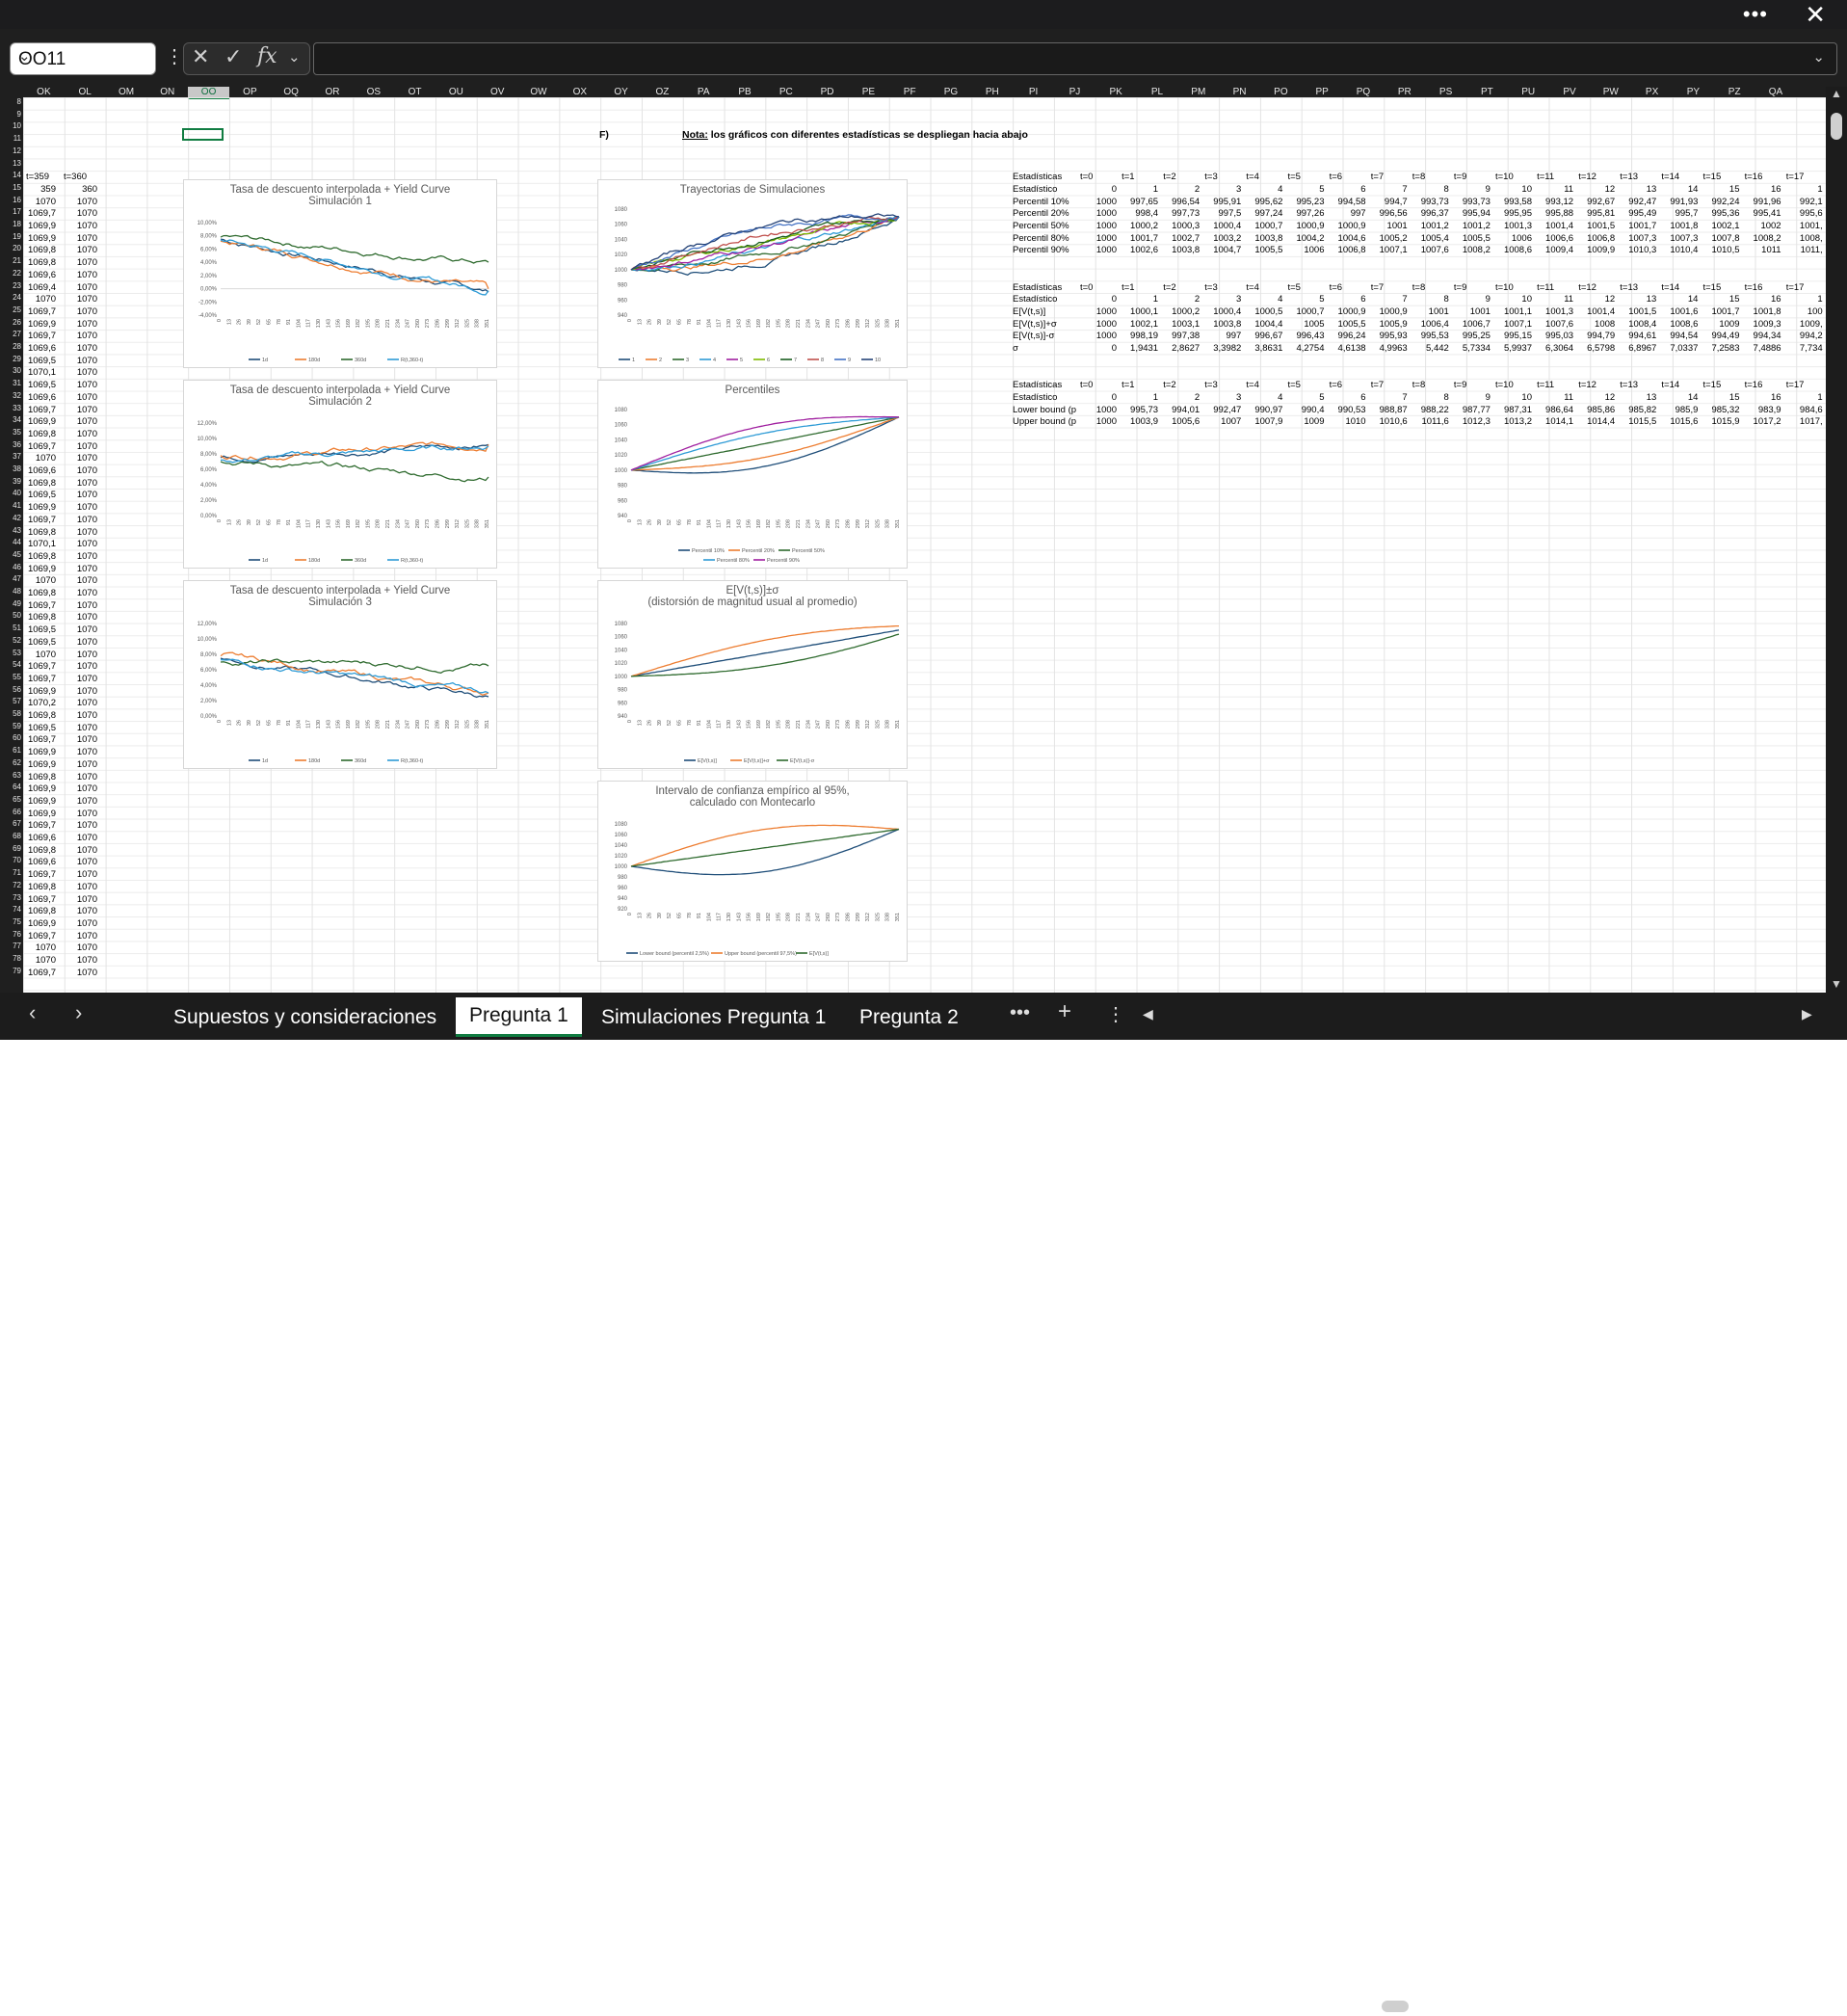 Image resolution: width=1847 pixels, height=2016 pixels. What do you see at coordinates (10, 458) in the screenshot?
I see `row-header-37: 37` at bounding box center [10, 458].